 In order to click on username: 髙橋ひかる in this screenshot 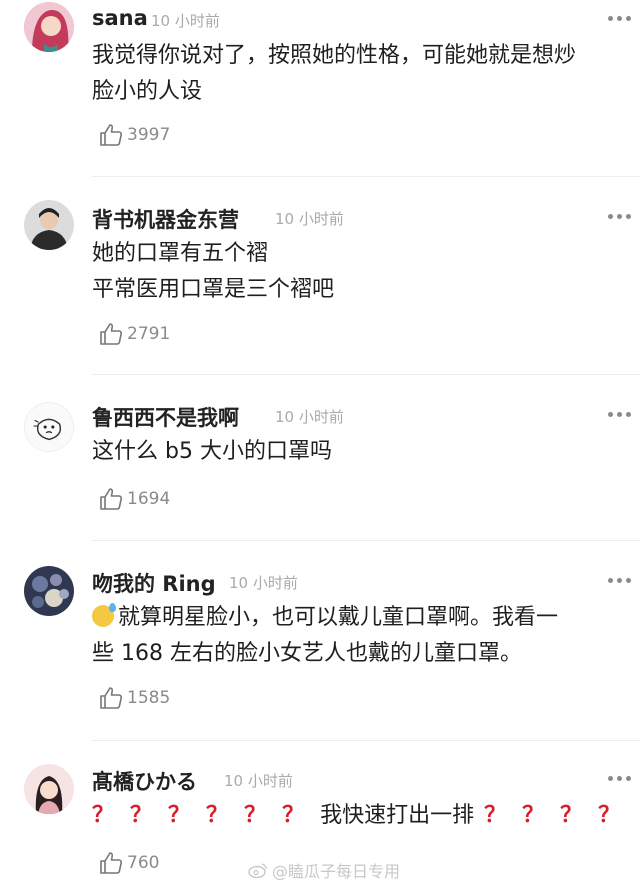, I will do `click(144, 781)`.